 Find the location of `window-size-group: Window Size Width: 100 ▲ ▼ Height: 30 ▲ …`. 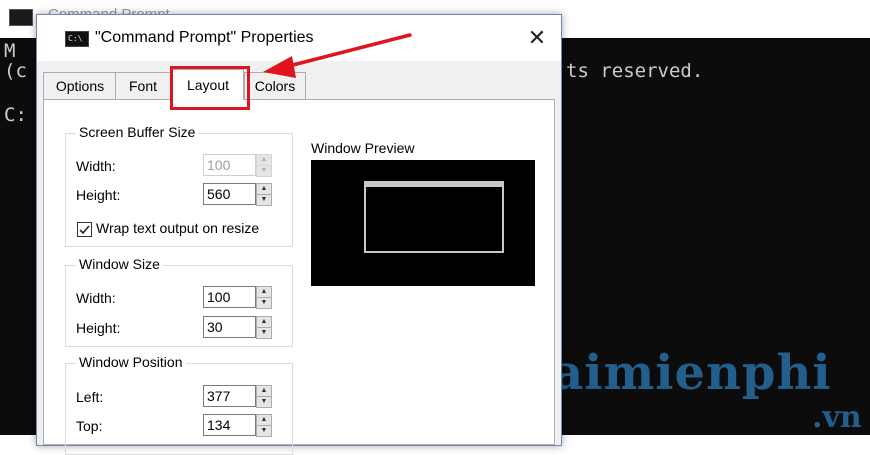

window-size-group: Window Size Width: 100 ▲ ▼ Height: 30 ▲ … is located at coordinates (179, 301).